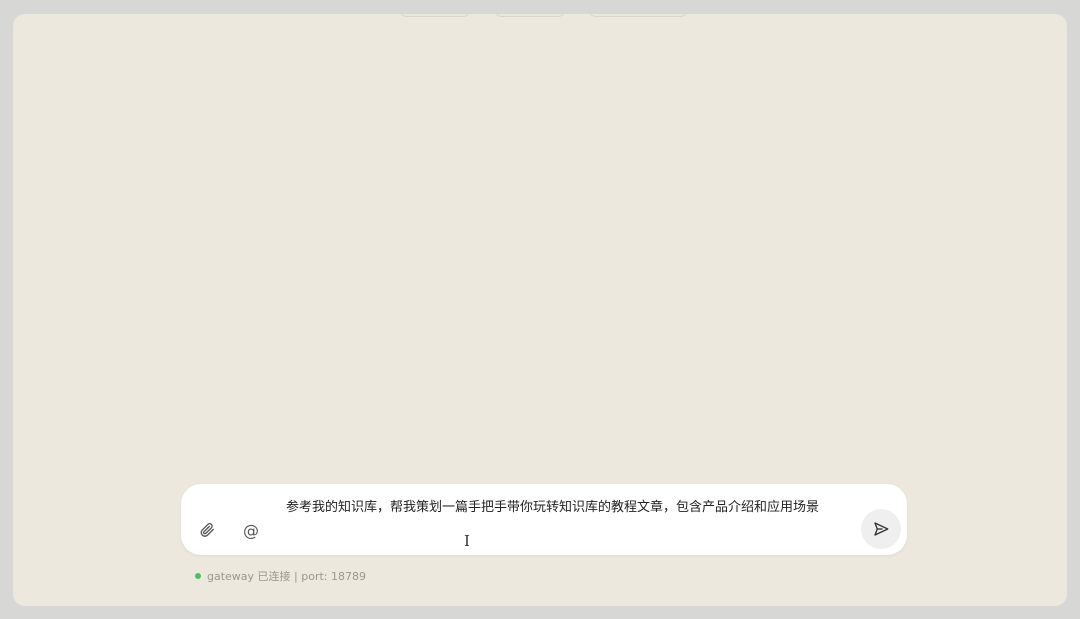 The image size is (1080, 619). I want to click on send-button, so click(881, 529).